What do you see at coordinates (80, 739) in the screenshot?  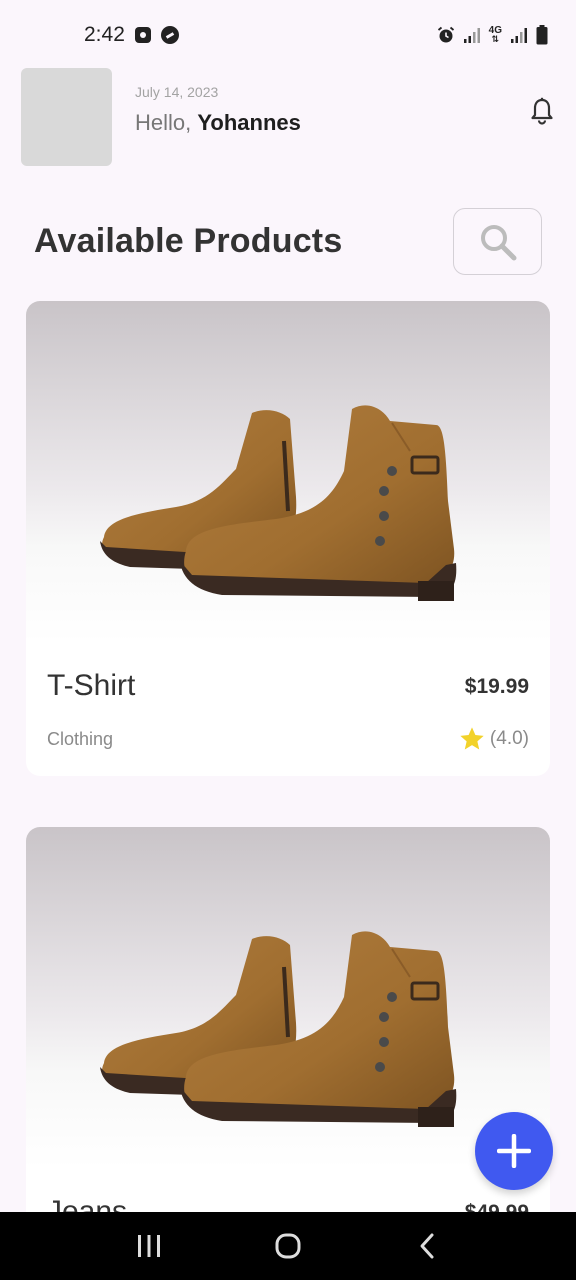 I see `product-category: Clothing` at bounding box center [80, 739].